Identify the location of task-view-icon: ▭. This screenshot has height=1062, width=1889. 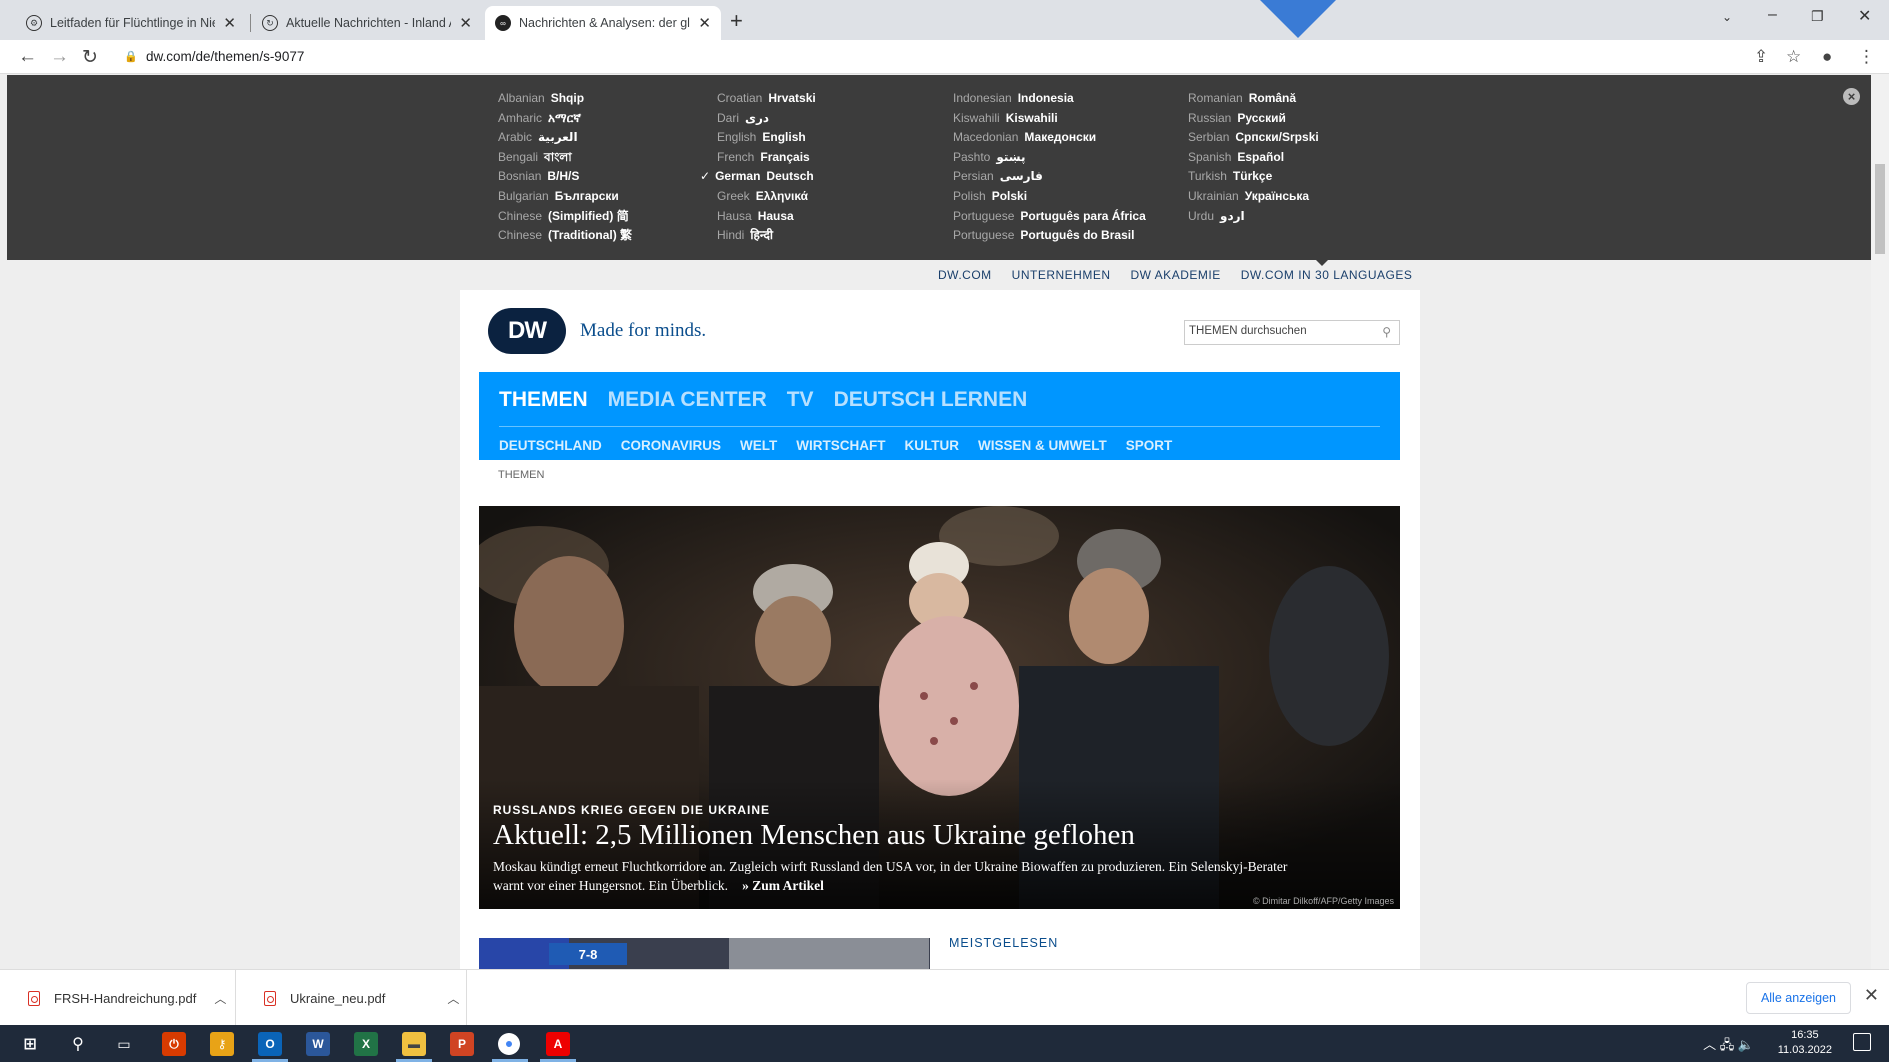
(124, 1044).